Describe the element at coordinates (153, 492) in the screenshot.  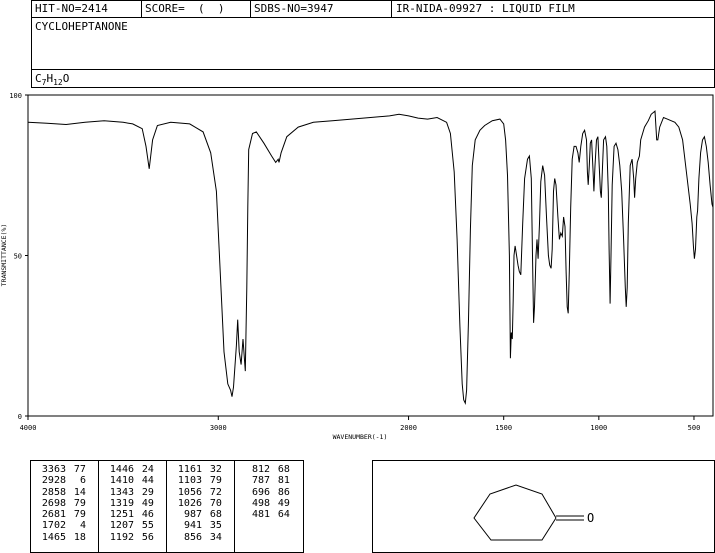
I see `peak-transmittance: 29` at that location.